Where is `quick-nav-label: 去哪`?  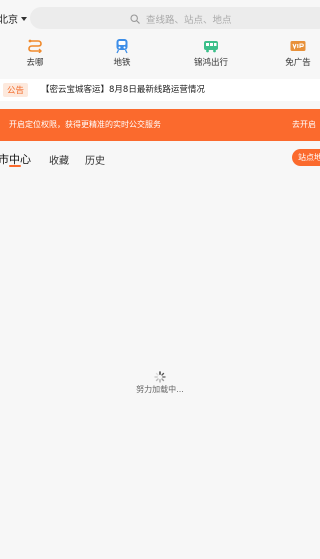 quick-nav-label: 去哪 is located at coordinates (35, 63).